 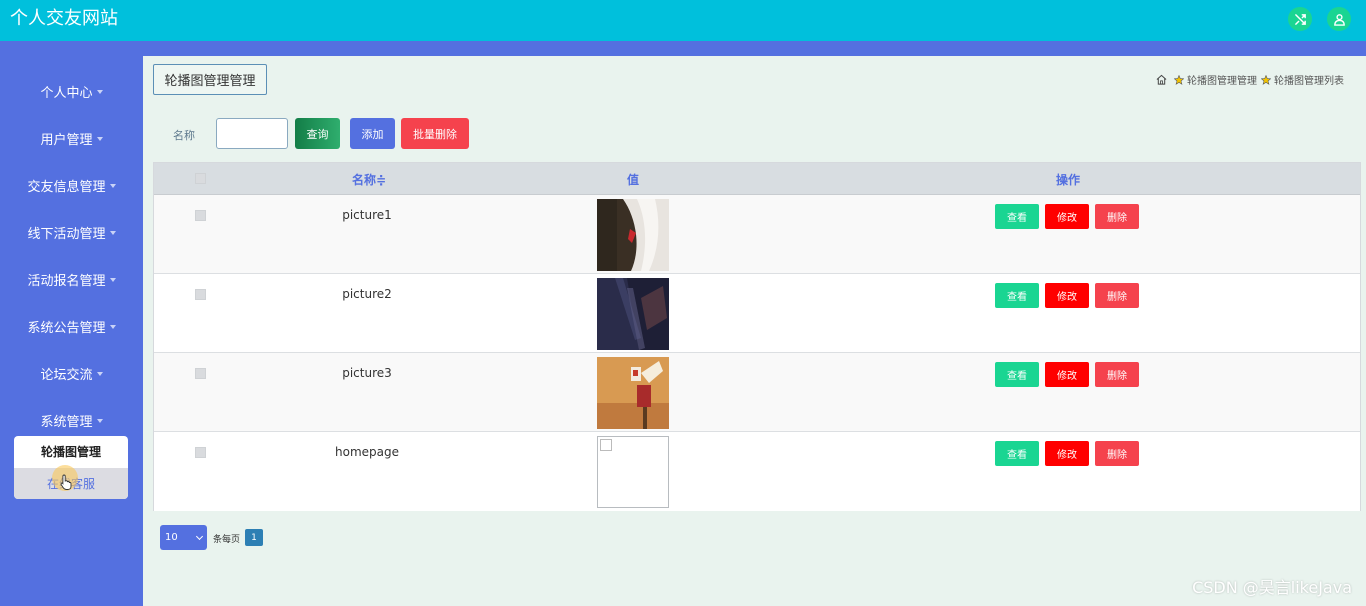 I want to click on row-name: picture1, so click(x=367, y=215).